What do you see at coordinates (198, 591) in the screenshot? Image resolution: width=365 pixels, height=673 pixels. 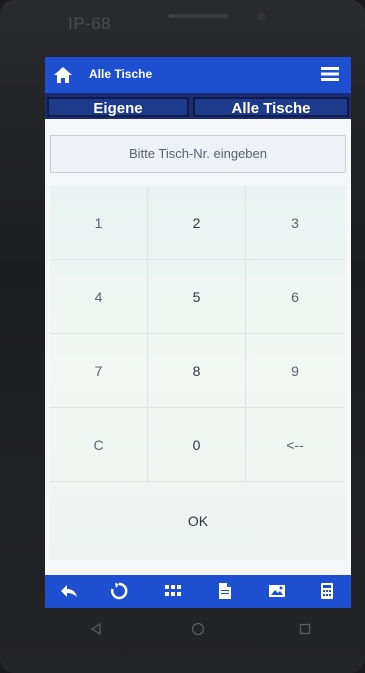 I see `bottom-toolbar` at bounding box center [198, 591].